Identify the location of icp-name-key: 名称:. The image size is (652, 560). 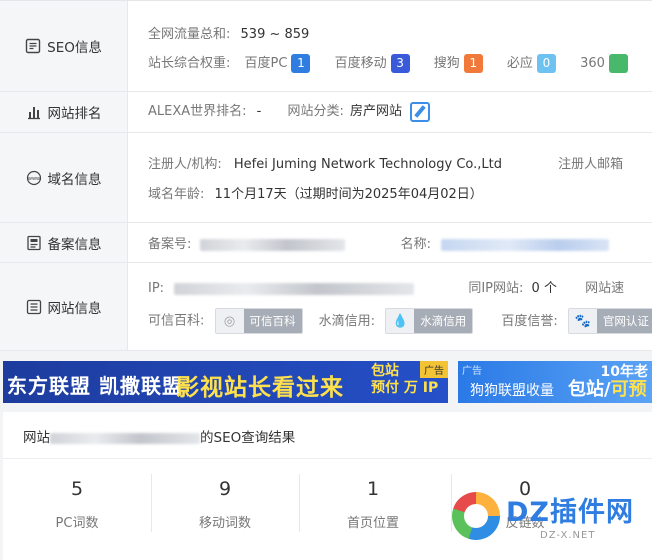
(416, 244).